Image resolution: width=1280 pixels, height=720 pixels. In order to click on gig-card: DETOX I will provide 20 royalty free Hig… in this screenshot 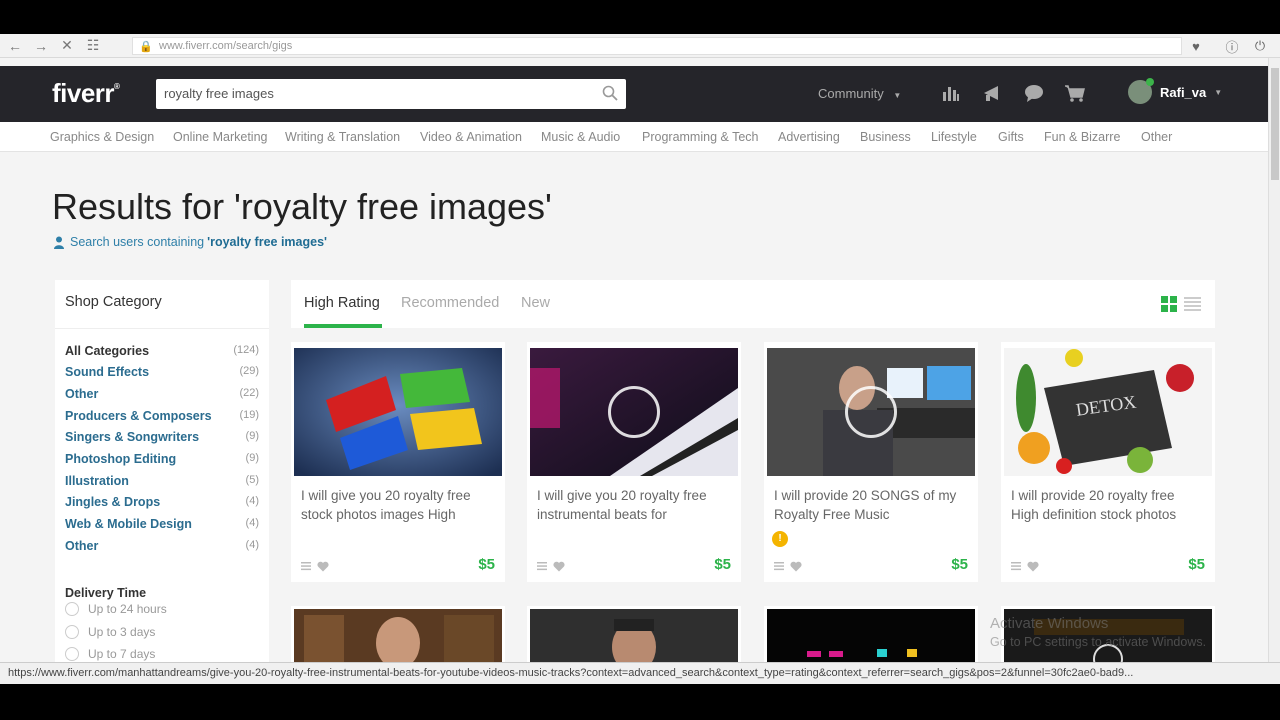, I will do `click(1108, 462)`.